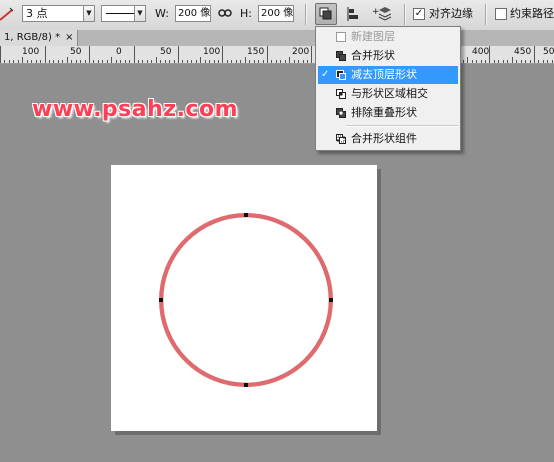 The height and width of the screenshot is (462, 554). I want to click on ruler-label: 400, so click(481, 52).